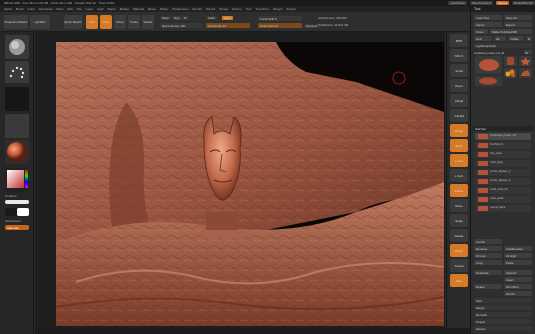 The height and width of the screenshot is (334, 535). Describe the element at coordinates (17, 99) in the screenshot. I see `alpha-selector` at that location.